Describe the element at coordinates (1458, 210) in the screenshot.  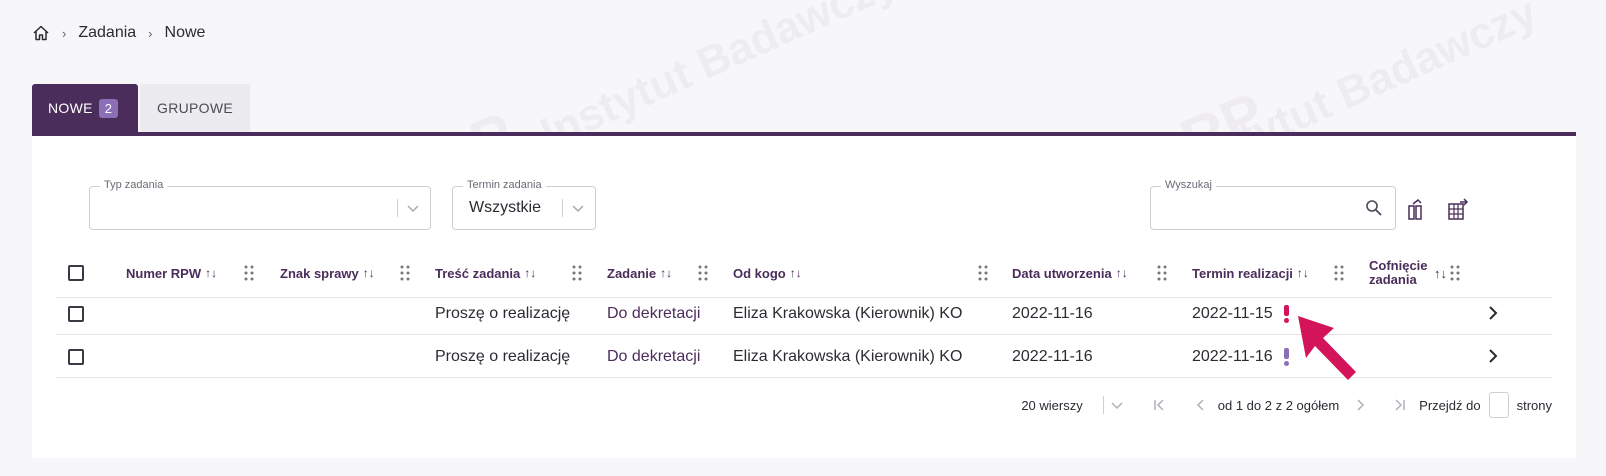
I see `export-table-icon` at that location.